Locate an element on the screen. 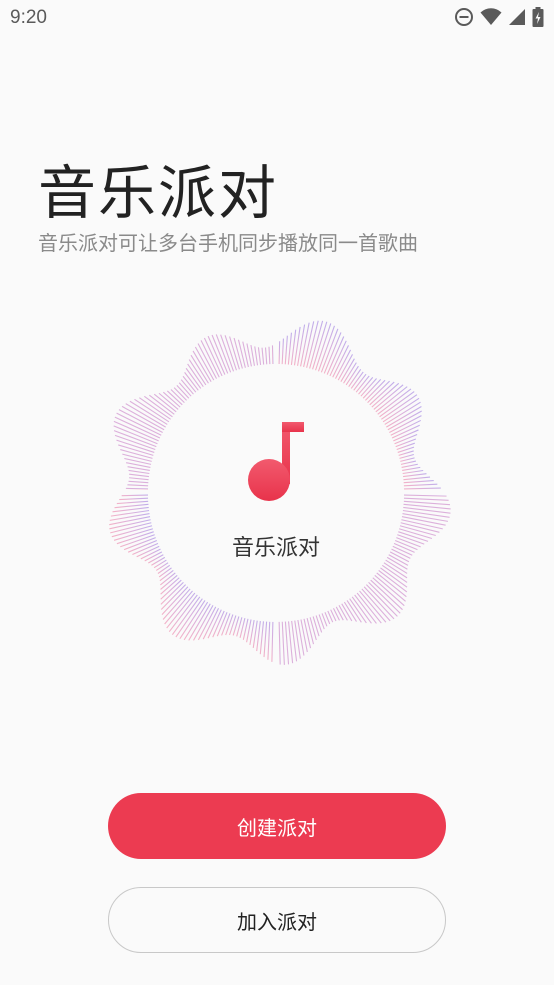 The image size is (554, 985). create-party-button: 创建派对 is located at coordinates (277, 826).